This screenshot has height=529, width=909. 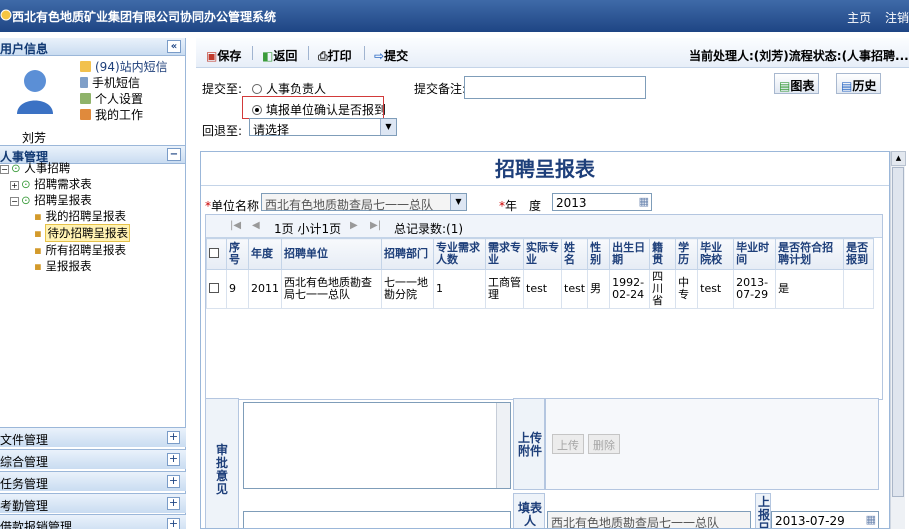 I want to click on sms-inbox-link: (94)站内短信, so click(x=124, y=67).